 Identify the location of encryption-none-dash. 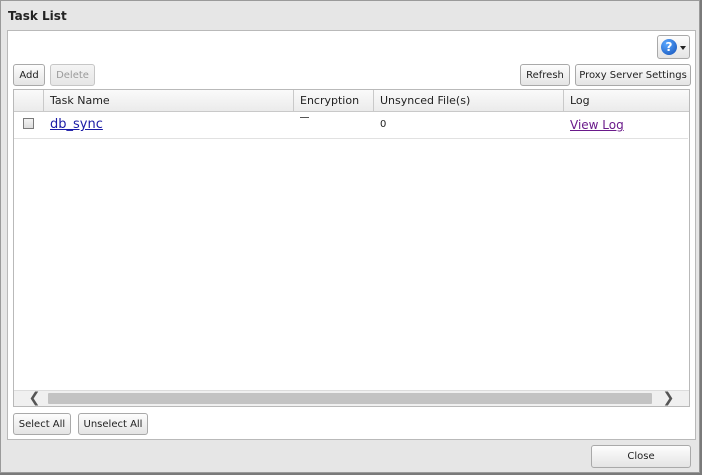
(304, 117).